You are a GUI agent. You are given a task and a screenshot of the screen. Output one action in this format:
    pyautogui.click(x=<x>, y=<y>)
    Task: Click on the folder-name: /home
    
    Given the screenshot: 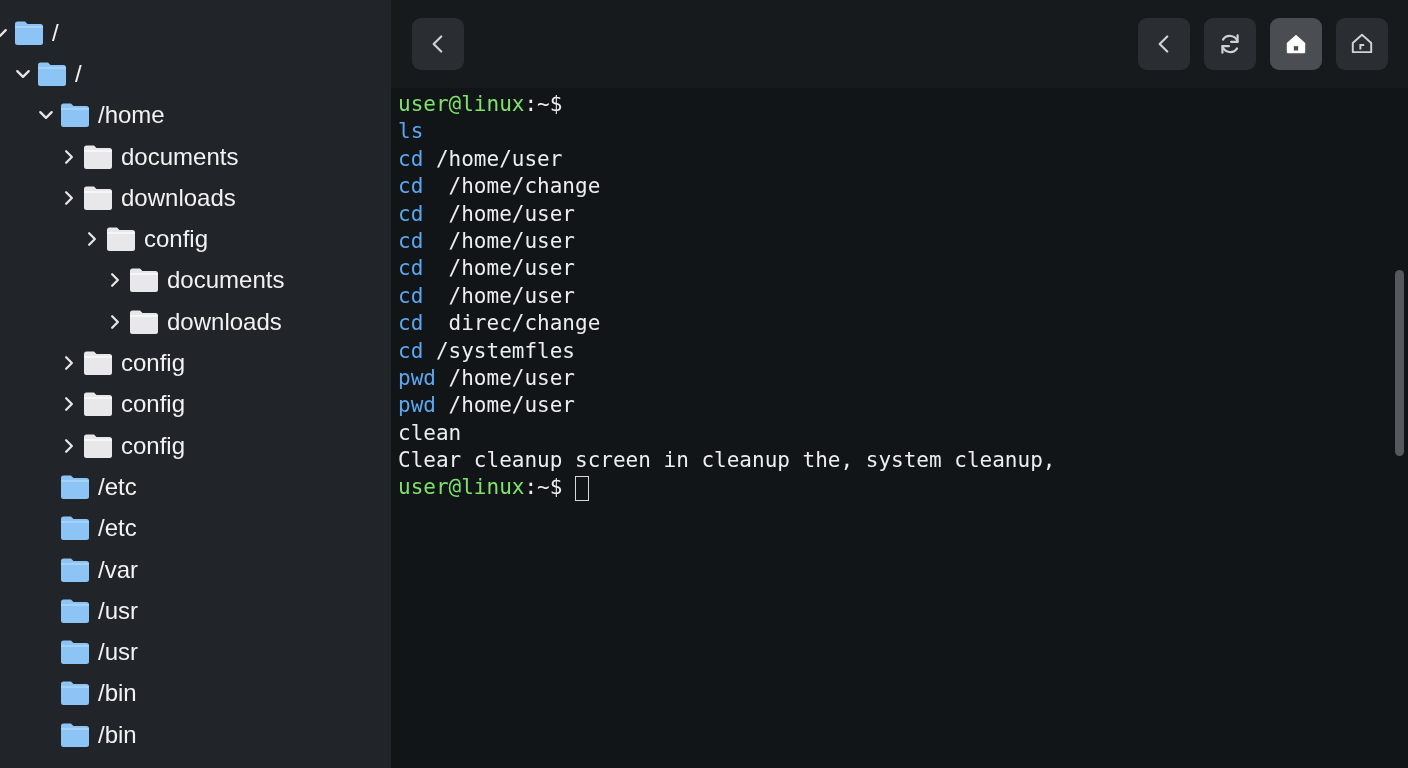 What is the action you would take?
    pyautogui.click(x=131, y=115)
    